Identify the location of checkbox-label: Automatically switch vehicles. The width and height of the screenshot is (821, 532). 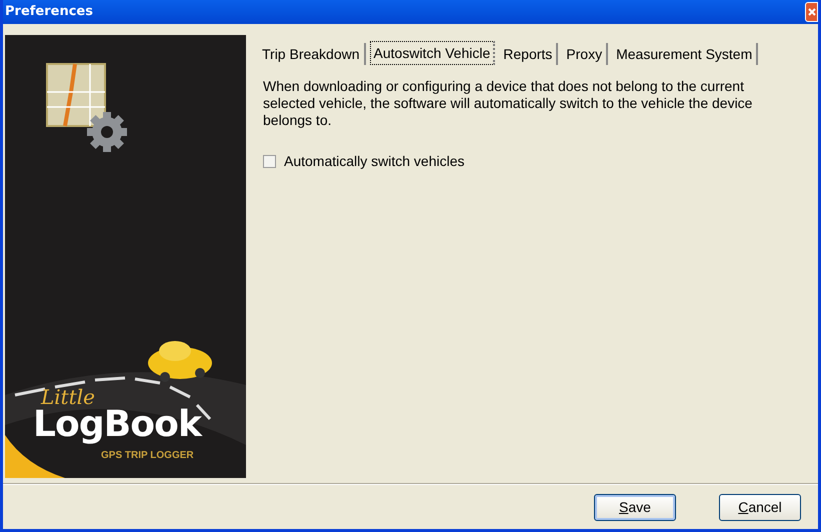
(374, 161).